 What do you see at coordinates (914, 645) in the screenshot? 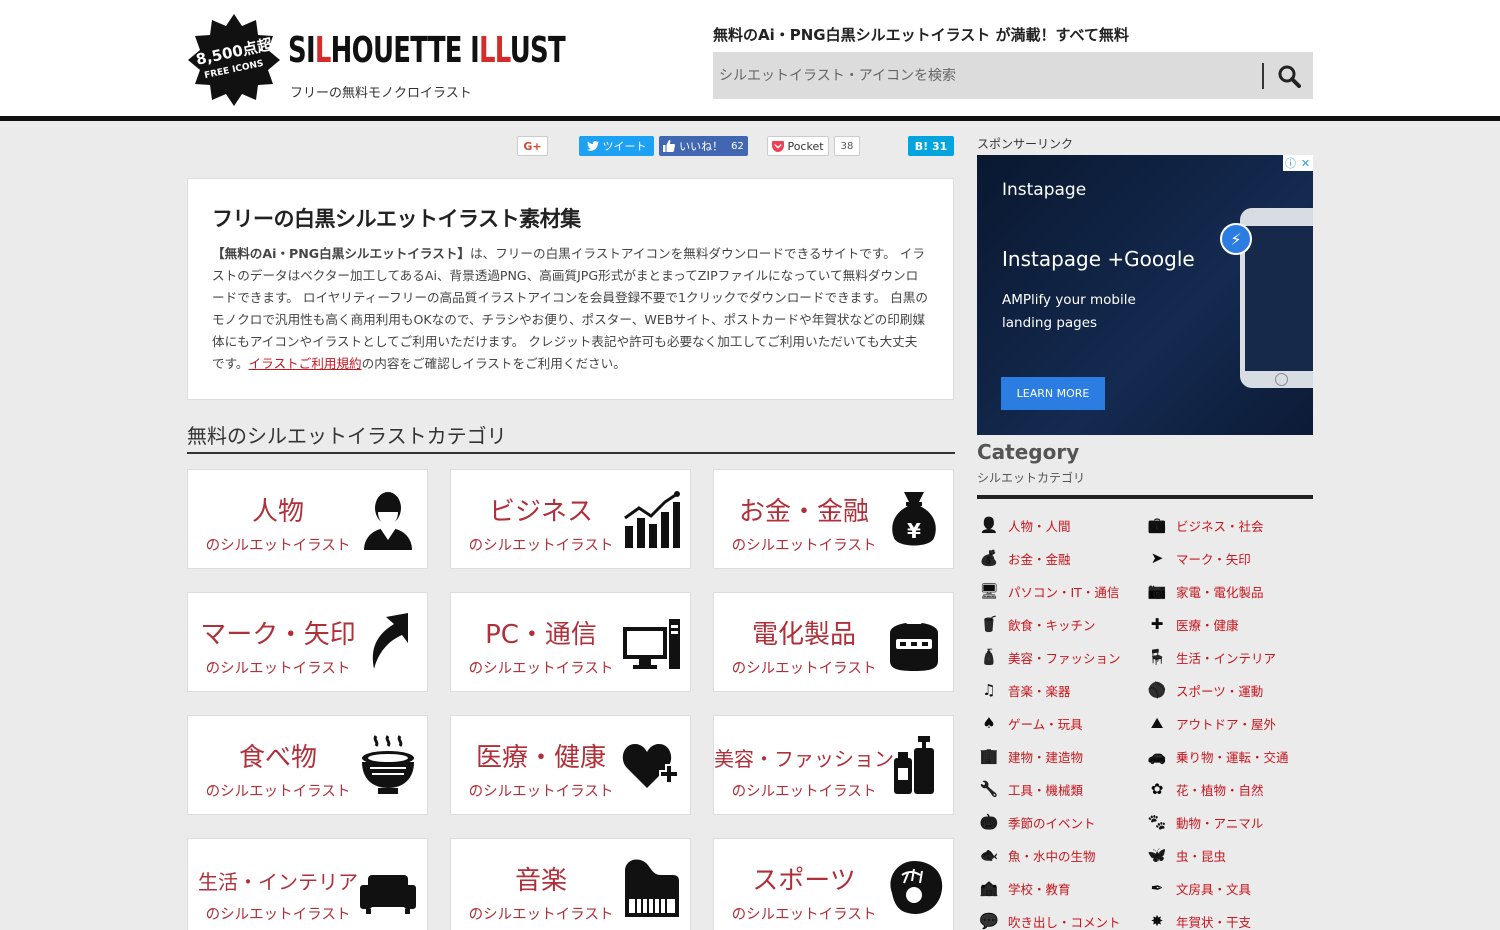
I see `rice-cooker-icon` at bounding box center [914, 645].